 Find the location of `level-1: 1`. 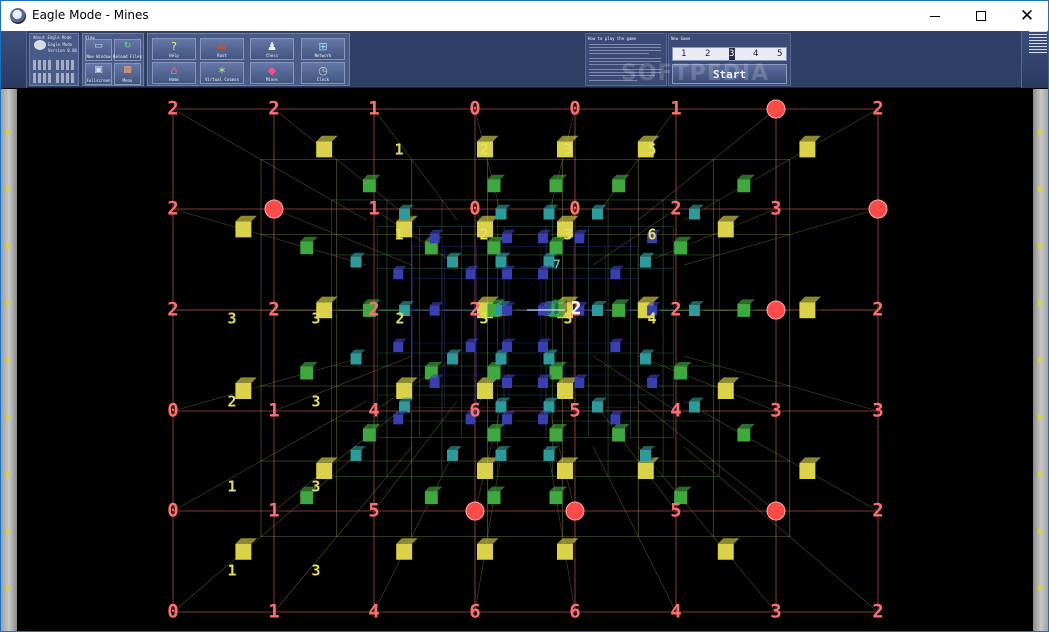

level-1: 1 is located at coordinates (683, 54).